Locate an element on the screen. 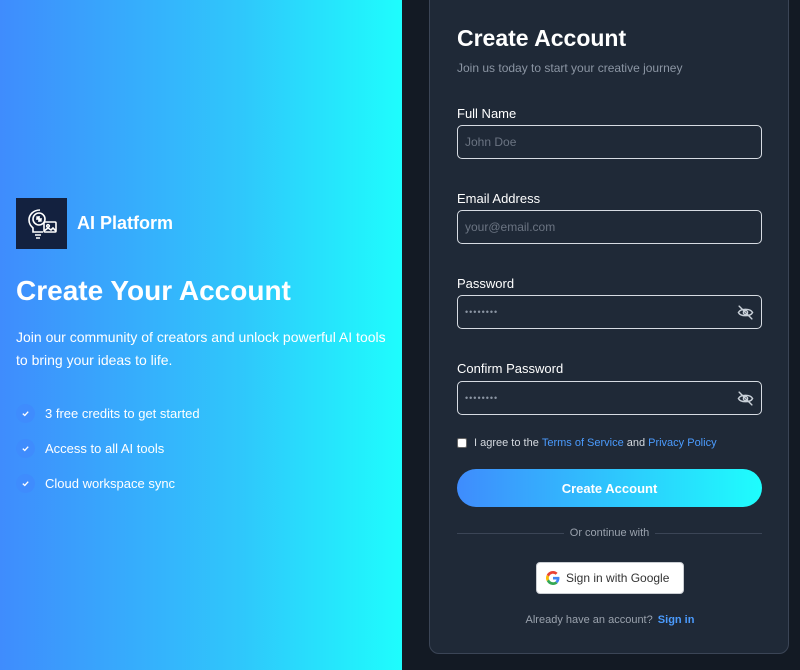 This screenshot has width=800, height=670. feature-item: Cloud workspace sync is located at coordinates (108, 483).